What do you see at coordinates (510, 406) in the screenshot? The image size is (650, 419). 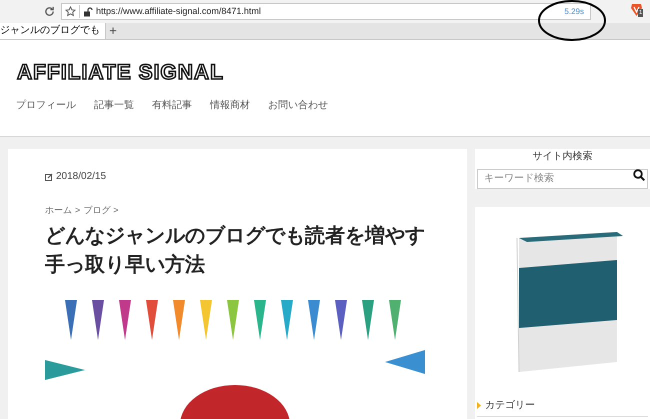 I see `category-heading: カテゴリー` at bounding box center [510, 406].